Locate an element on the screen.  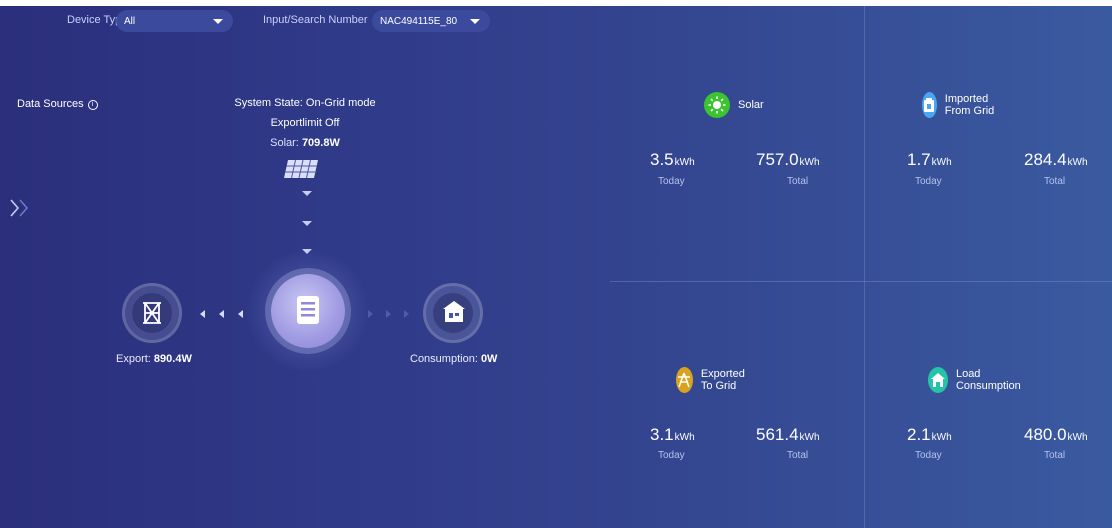
consumption-power-value: 0W is located at coordinates (489, 359).